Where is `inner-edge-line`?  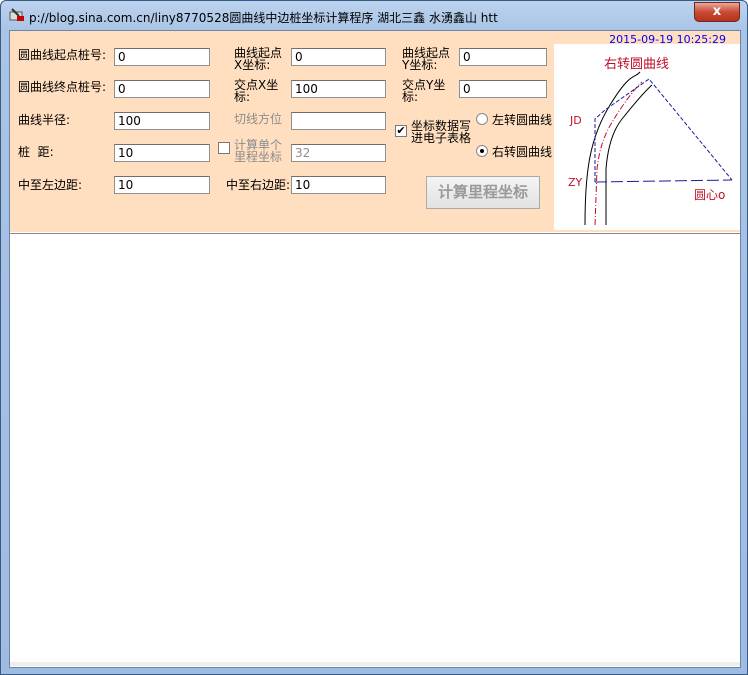
inner-edge-line is located at coordinates (629, 154).